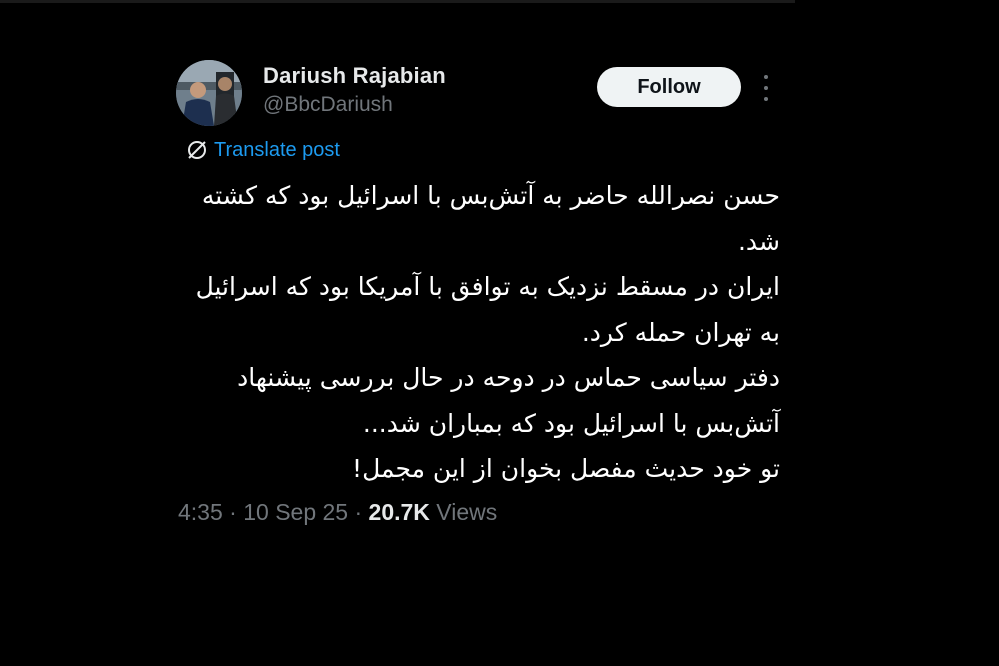 The height and width of the screenshot is (666, 999). What do you see at coordinates (397, 1) in the screenshot?
I see `top-divider` at bounding box center [397, 1].